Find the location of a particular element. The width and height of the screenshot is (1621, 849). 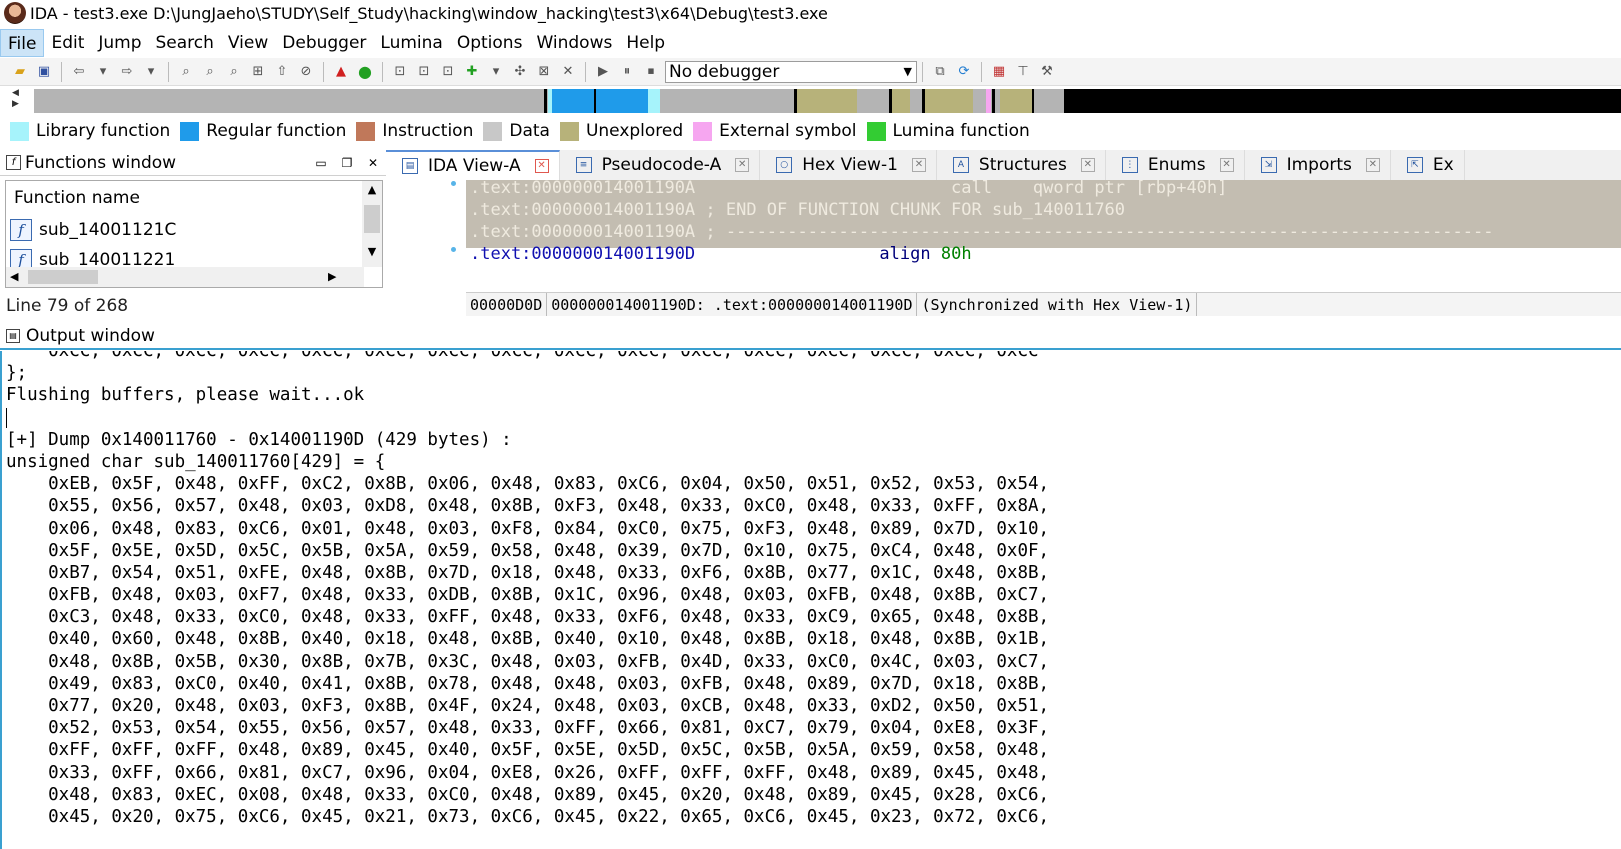

make-code-icon: ⊡ is located at coordinates (400, 72).